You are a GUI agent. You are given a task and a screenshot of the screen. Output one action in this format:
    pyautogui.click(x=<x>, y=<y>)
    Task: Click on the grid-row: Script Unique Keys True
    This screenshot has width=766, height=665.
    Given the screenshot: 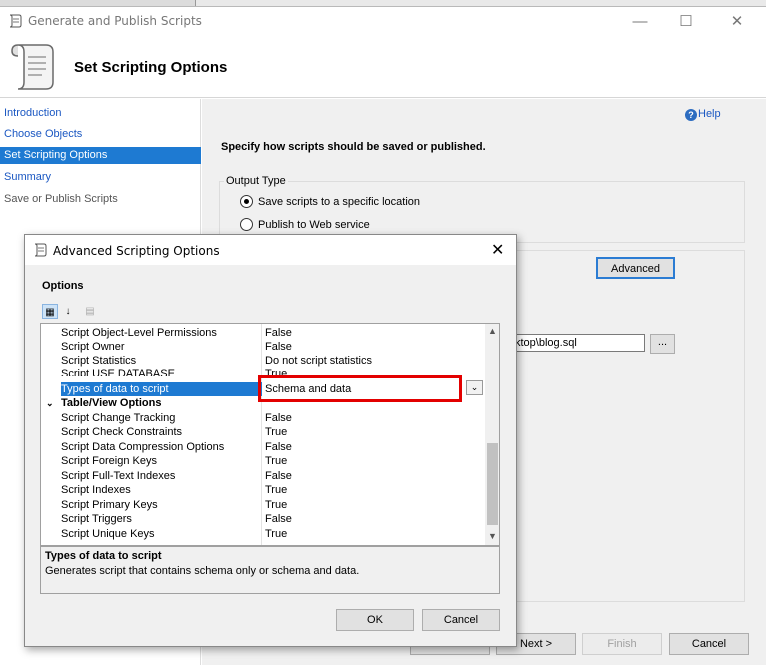 What is the action you would take?
    pyautogui.click(x=263, y=534)
    